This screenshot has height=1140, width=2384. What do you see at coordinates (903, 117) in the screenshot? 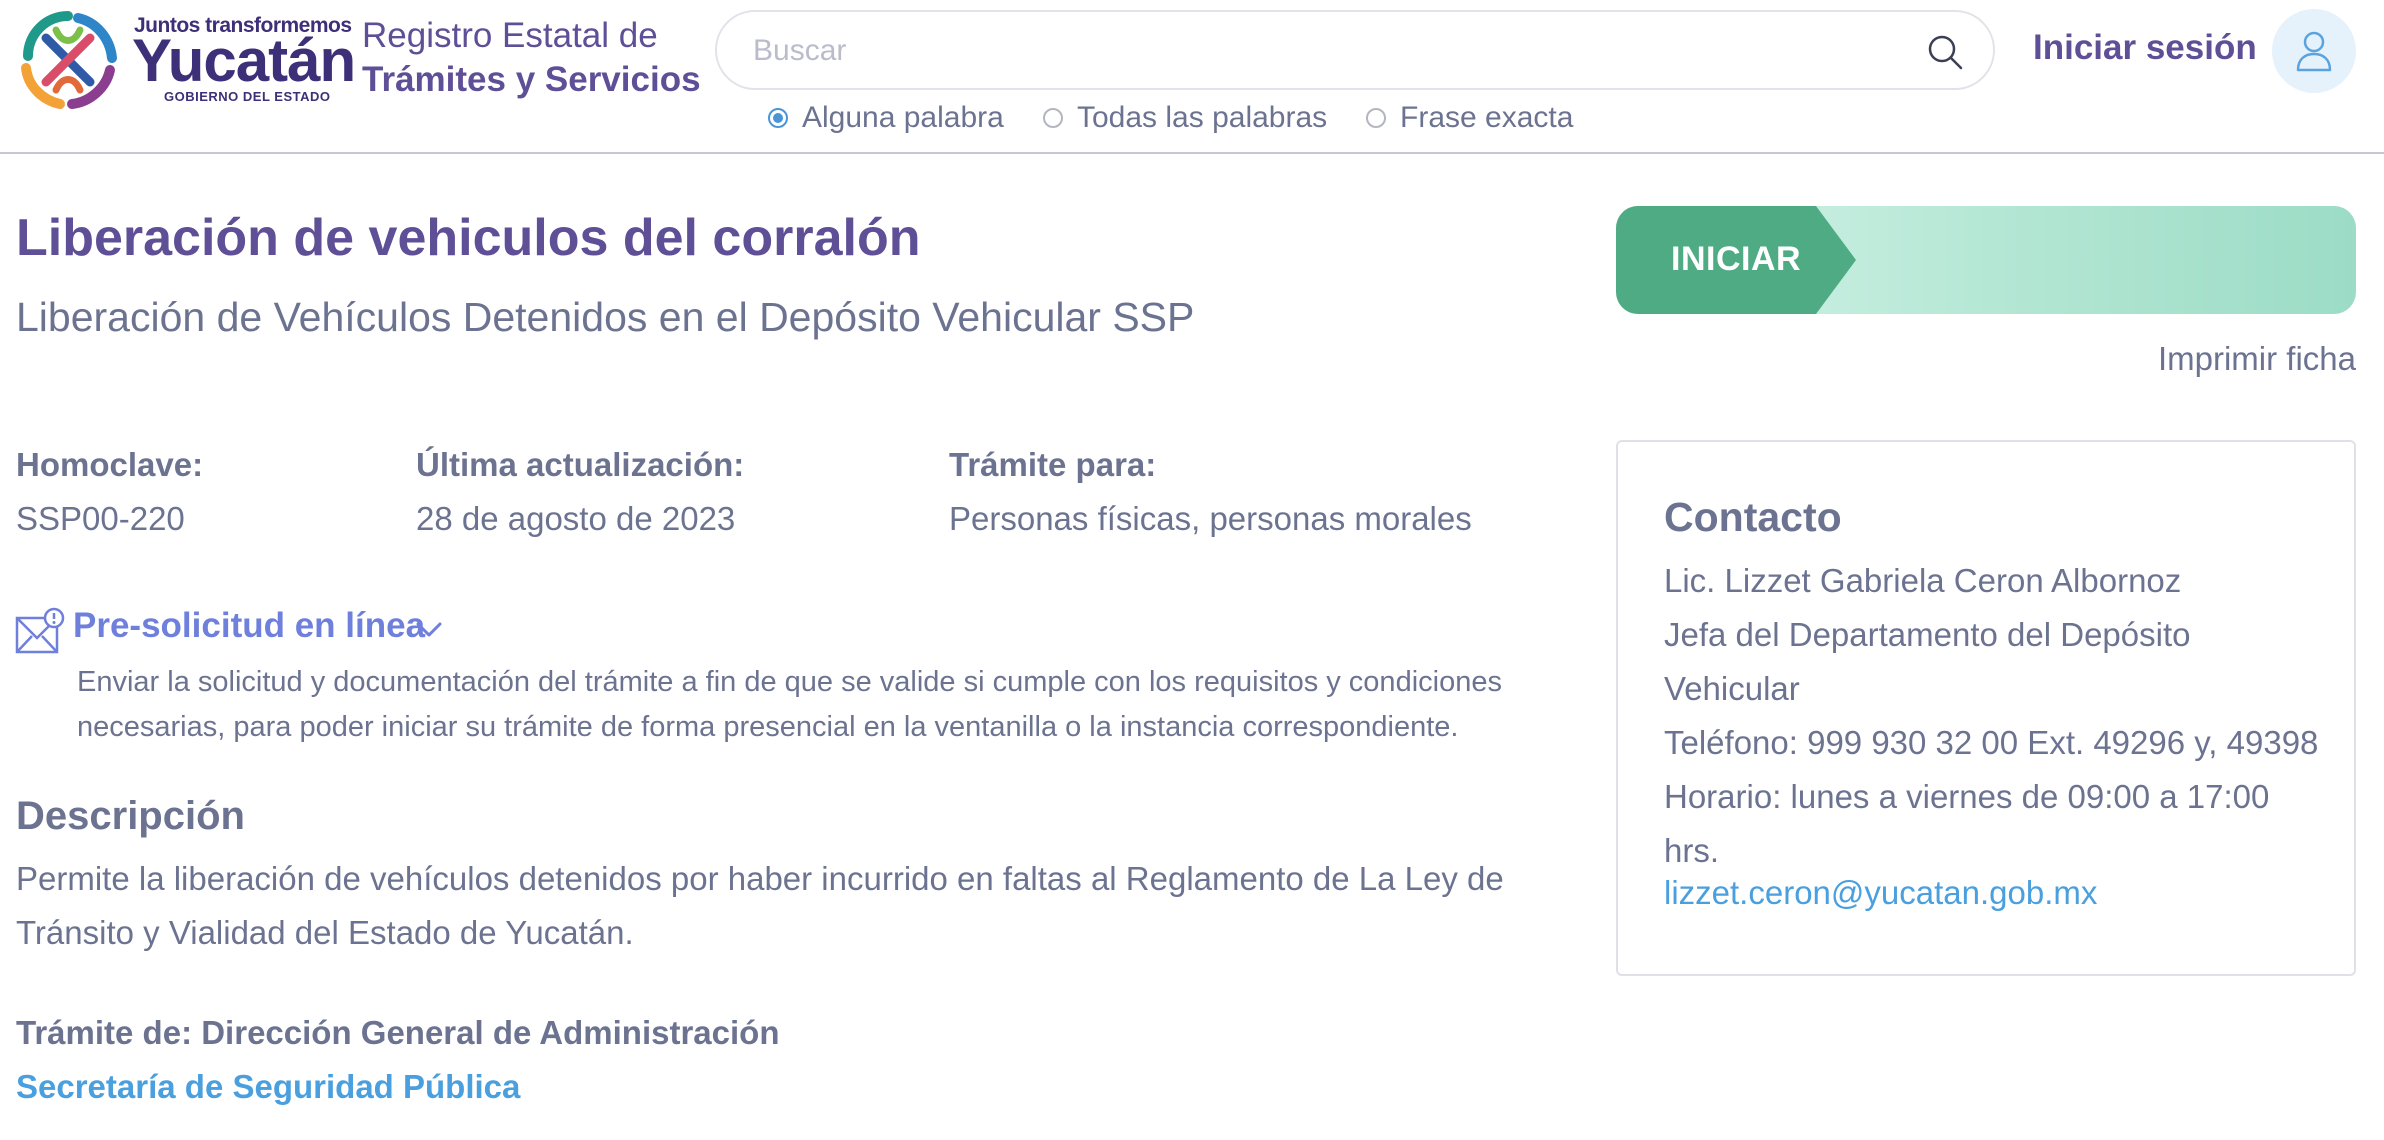
I see `search-option-label: Alguna palabra` at bounding box center [903, 117].